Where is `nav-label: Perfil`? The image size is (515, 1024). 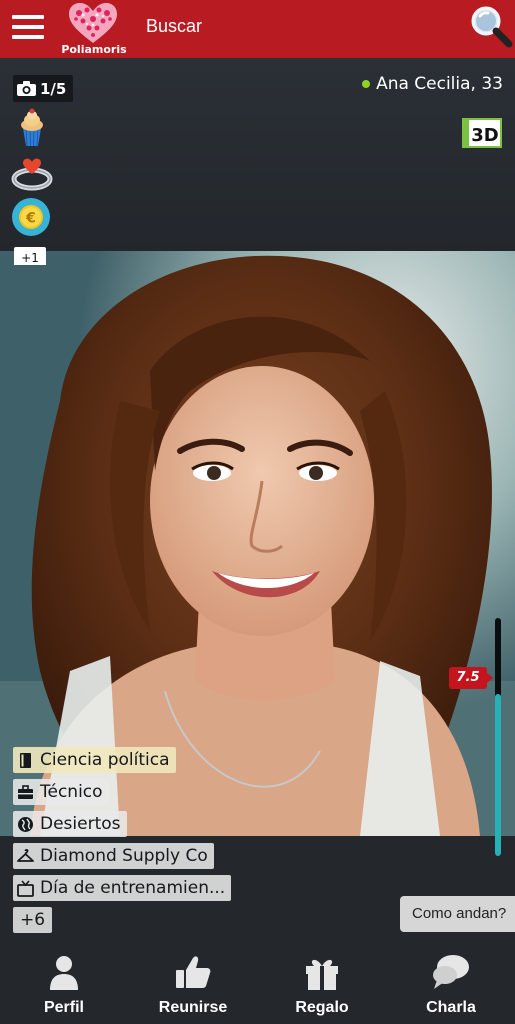 nav-label: Perfil is located at coordinates (63, 1007).